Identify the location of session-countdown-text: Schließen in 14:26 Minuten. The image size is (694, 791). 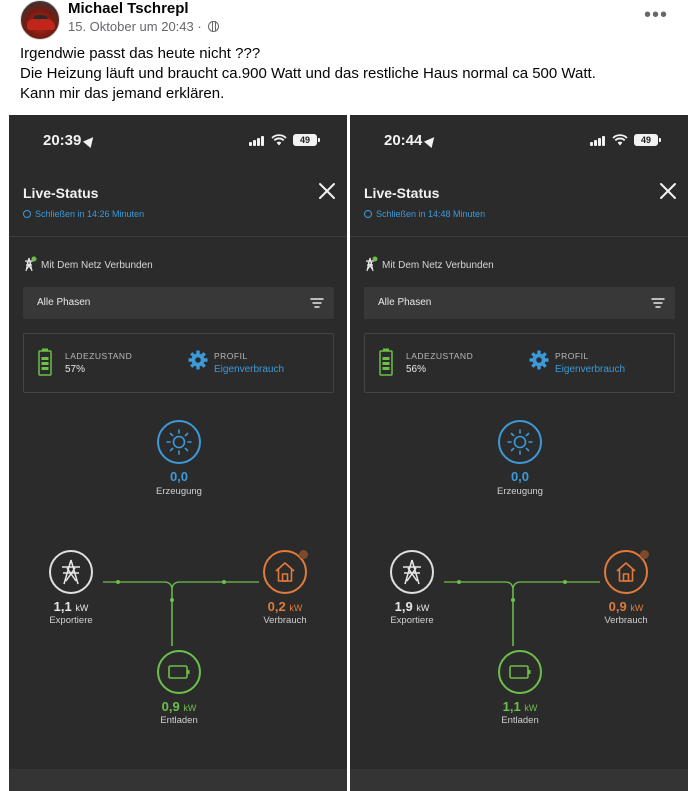
(90, 214).